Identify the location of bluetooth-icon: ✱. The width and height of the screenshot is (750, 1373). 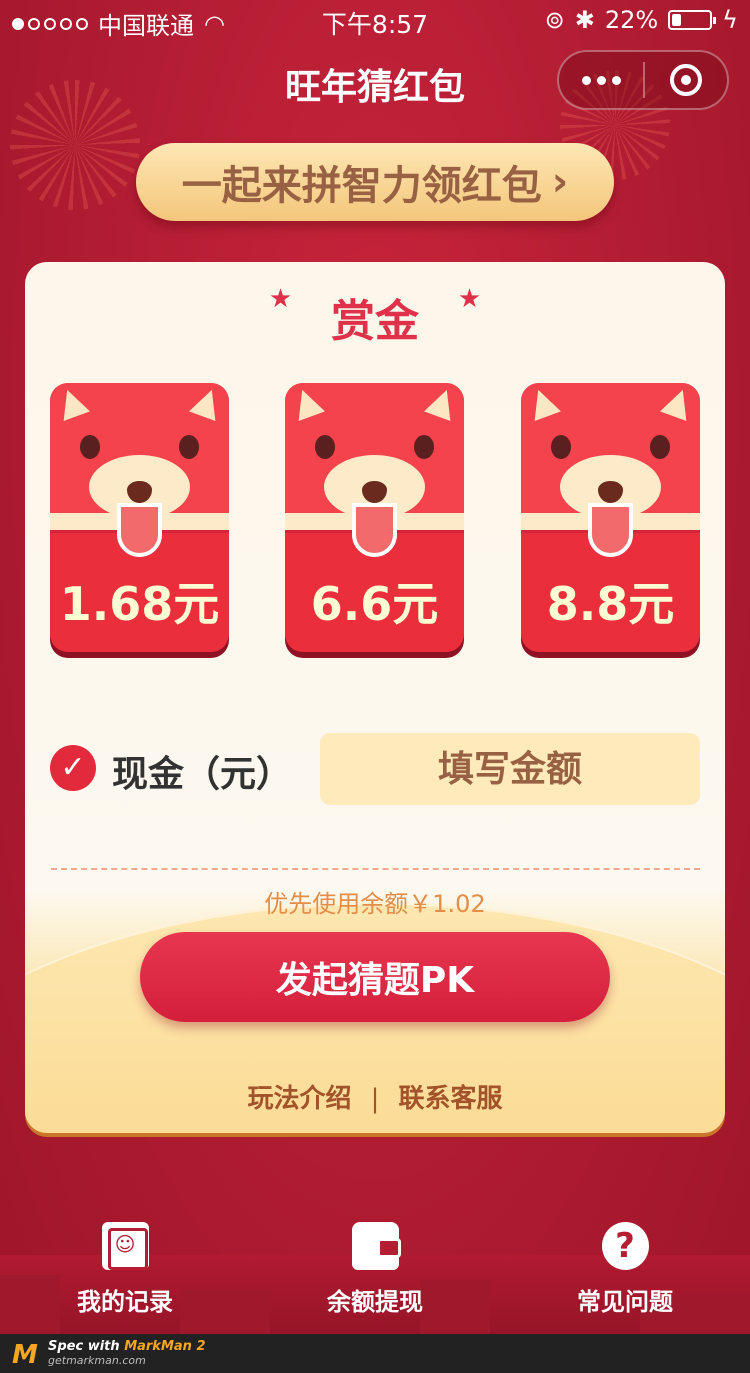
(584, 20).